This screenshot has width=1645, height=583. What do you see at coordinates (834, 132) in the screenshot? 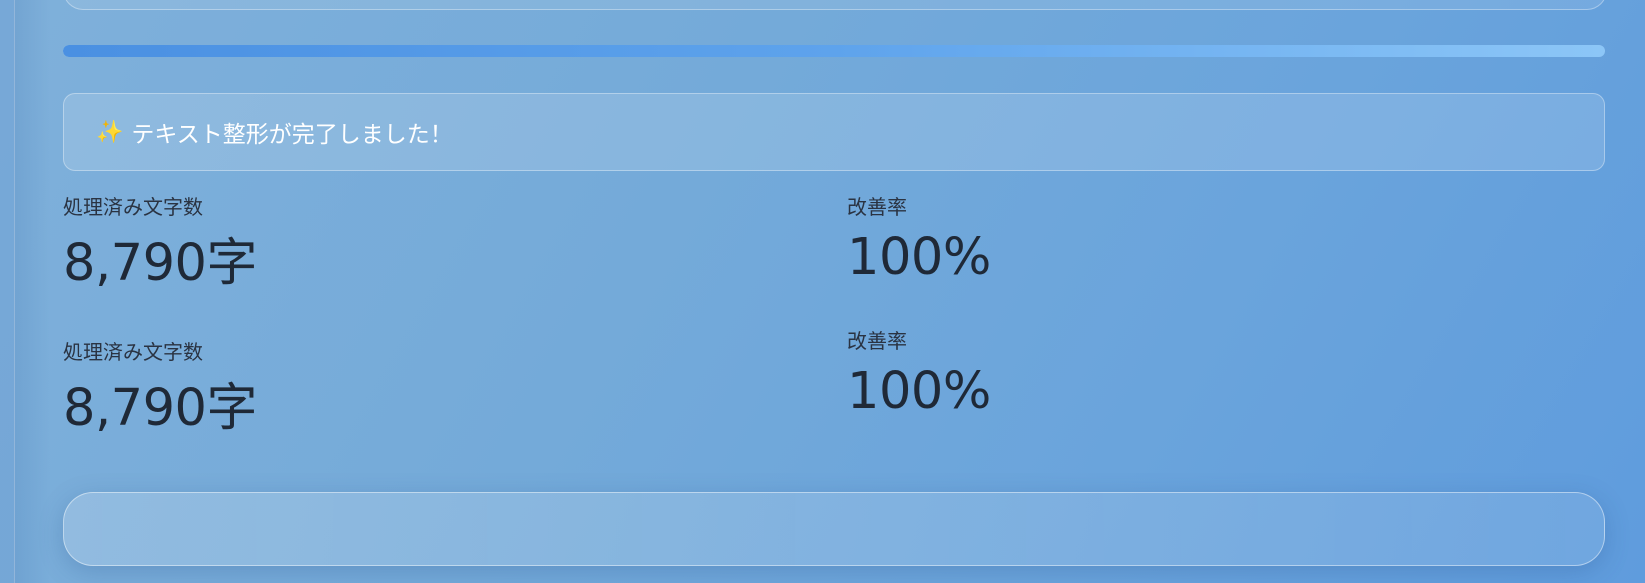
I see `success-alert: ✨ テキスト整形が完了しました！` at bounding box center [834, 132].